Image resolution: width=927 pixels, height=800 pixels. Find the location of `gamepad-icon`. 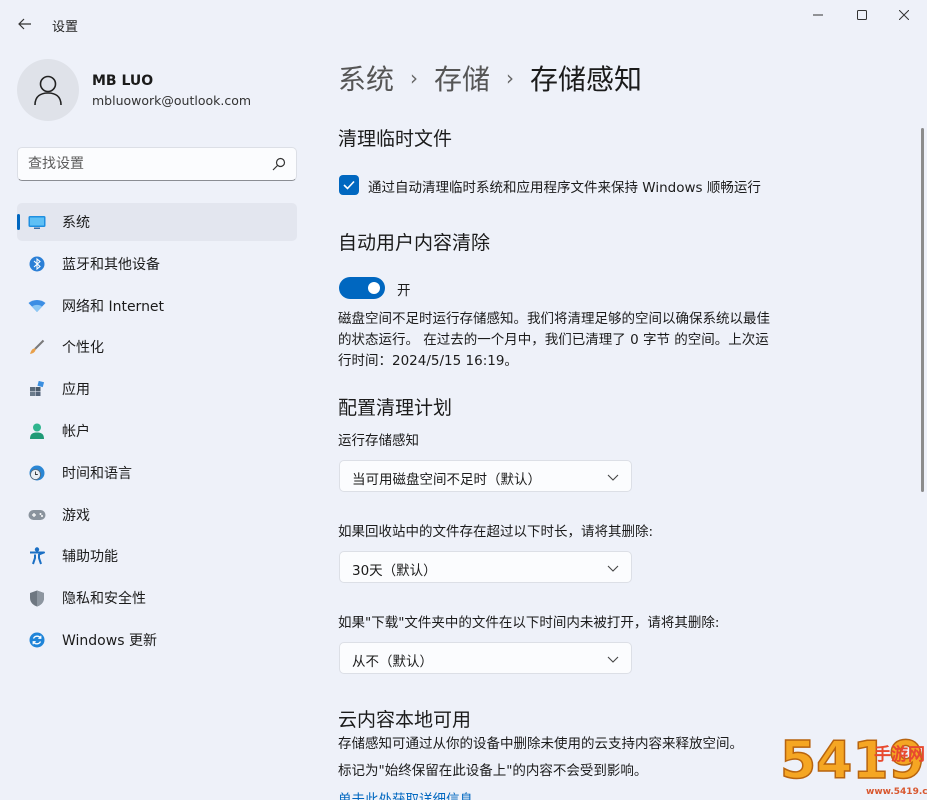

gamepad-icon is located at coordinates (37, 515).